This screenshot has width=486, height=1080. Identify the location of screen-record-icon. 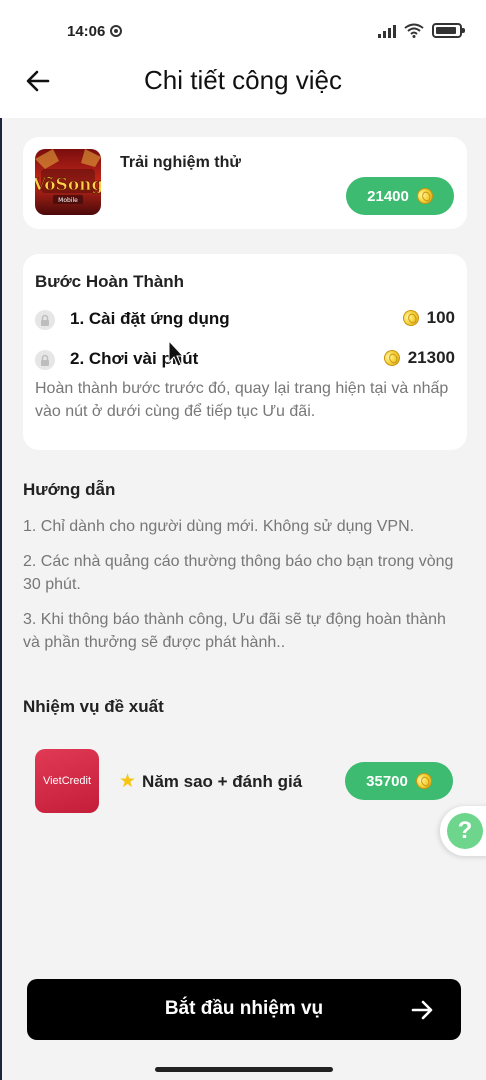
(116, 31).